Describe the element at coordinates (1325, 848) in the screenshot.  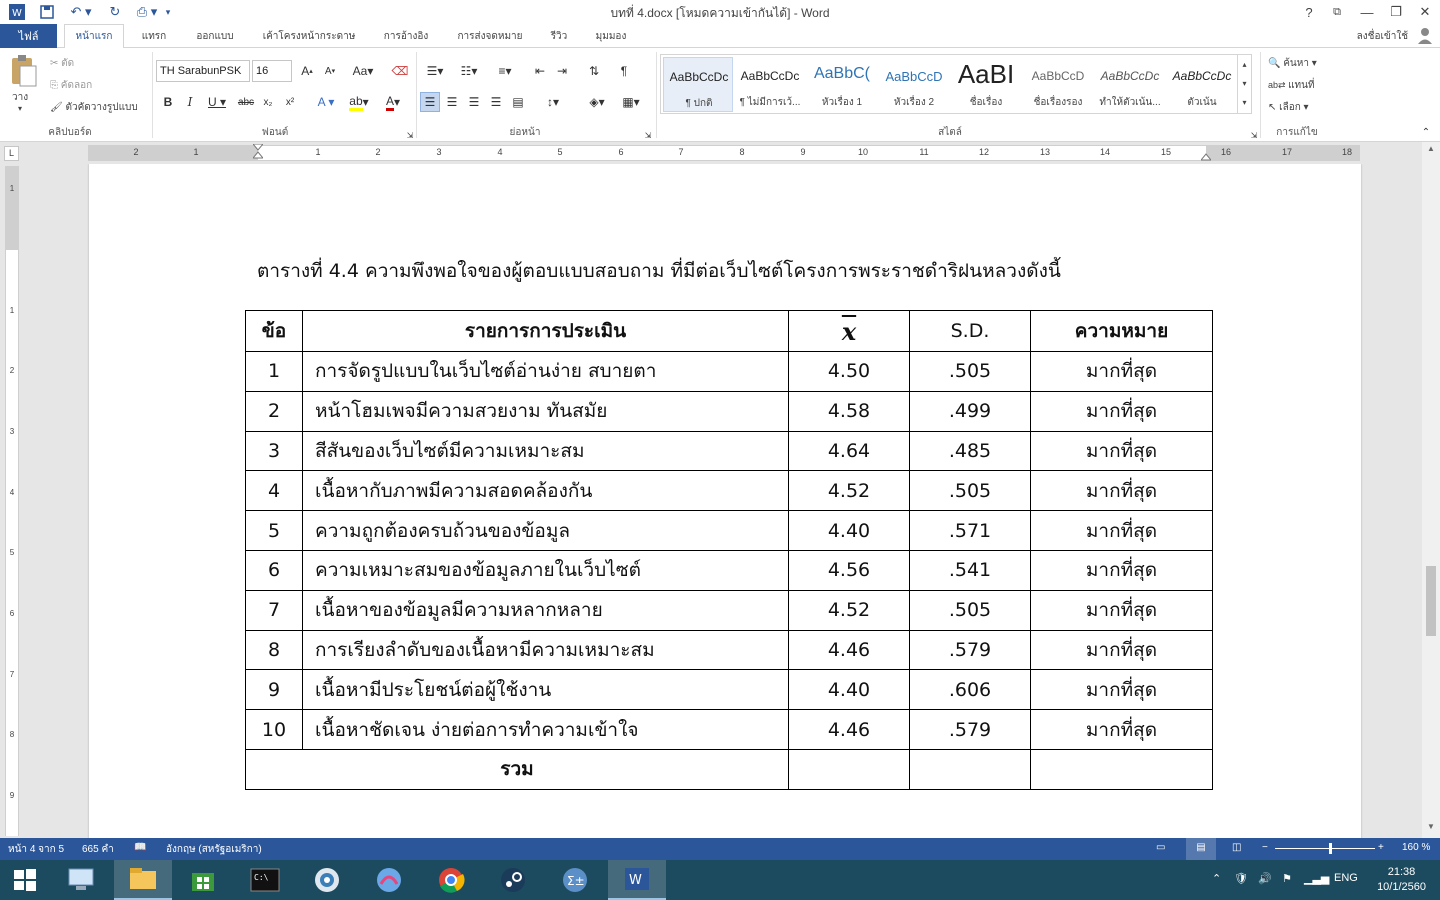
I see `zoom-slider` at that location.